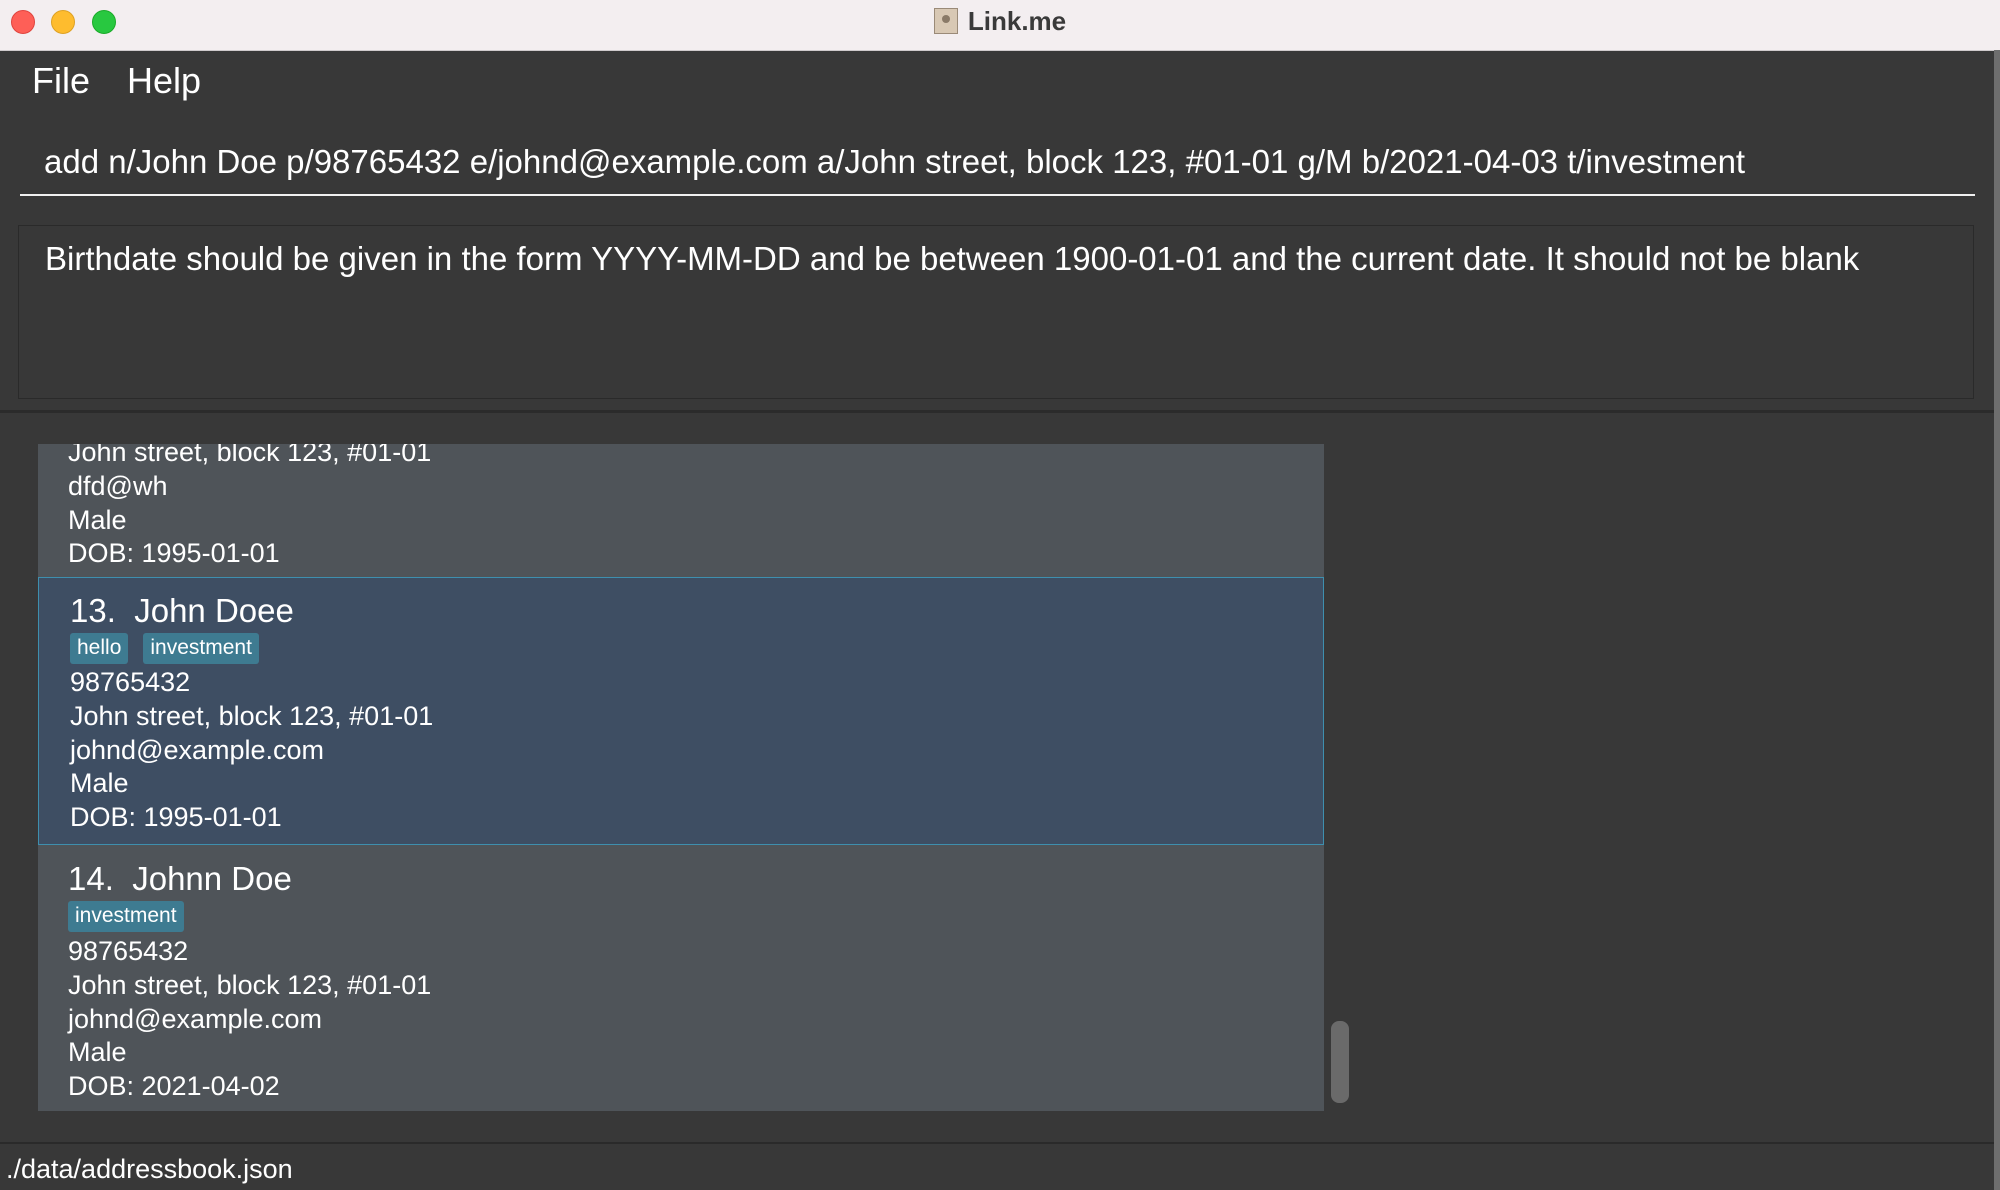 This screenshot has width=2000, height=1190. I want to click on window-title: Link.me, so click(1000, 21).